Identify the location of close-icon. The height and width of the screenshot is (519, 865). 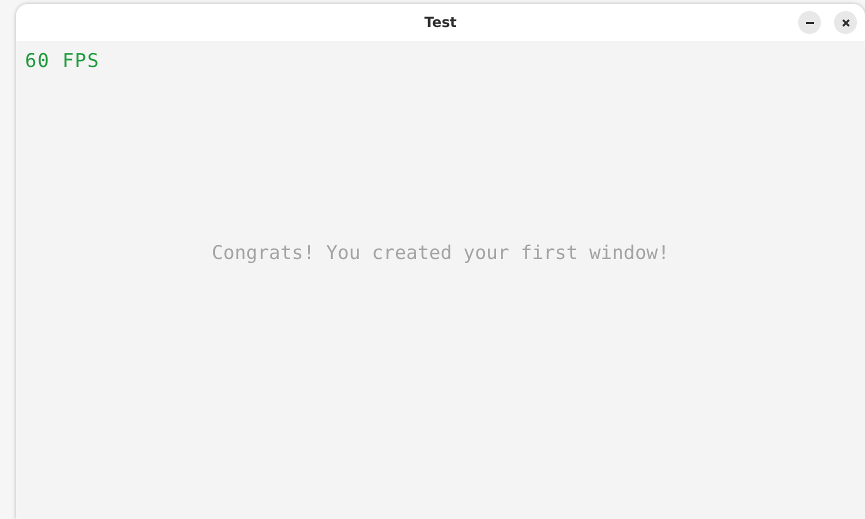
(846, 22).